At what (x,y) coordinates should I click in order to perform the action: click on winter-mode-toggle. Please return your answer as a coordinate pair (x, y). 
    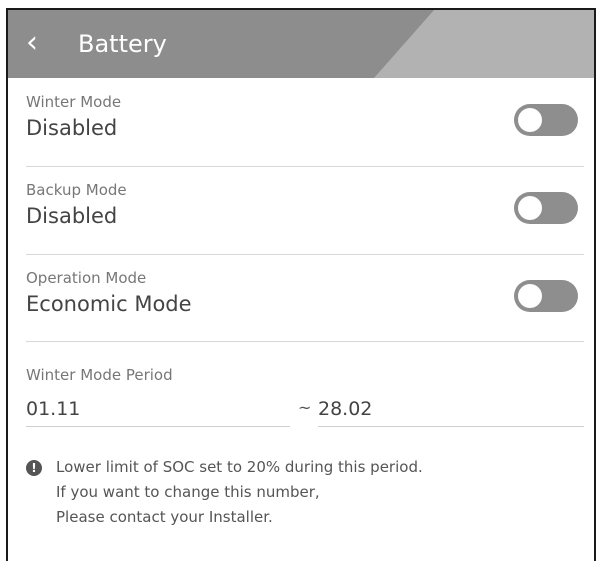
    Looking at the image, I should click on (546, 120).